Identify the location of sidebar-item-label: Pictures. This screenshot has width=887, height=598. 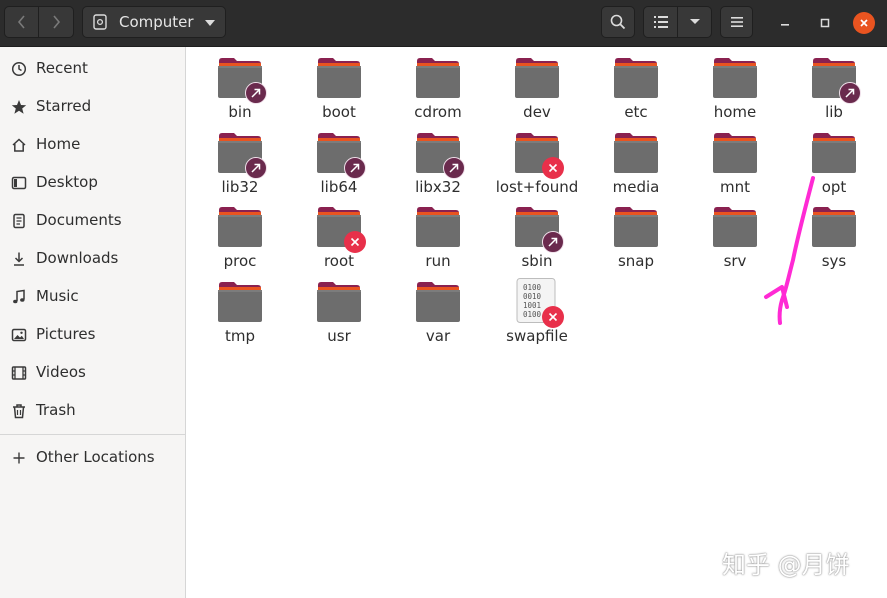
(66, 334).